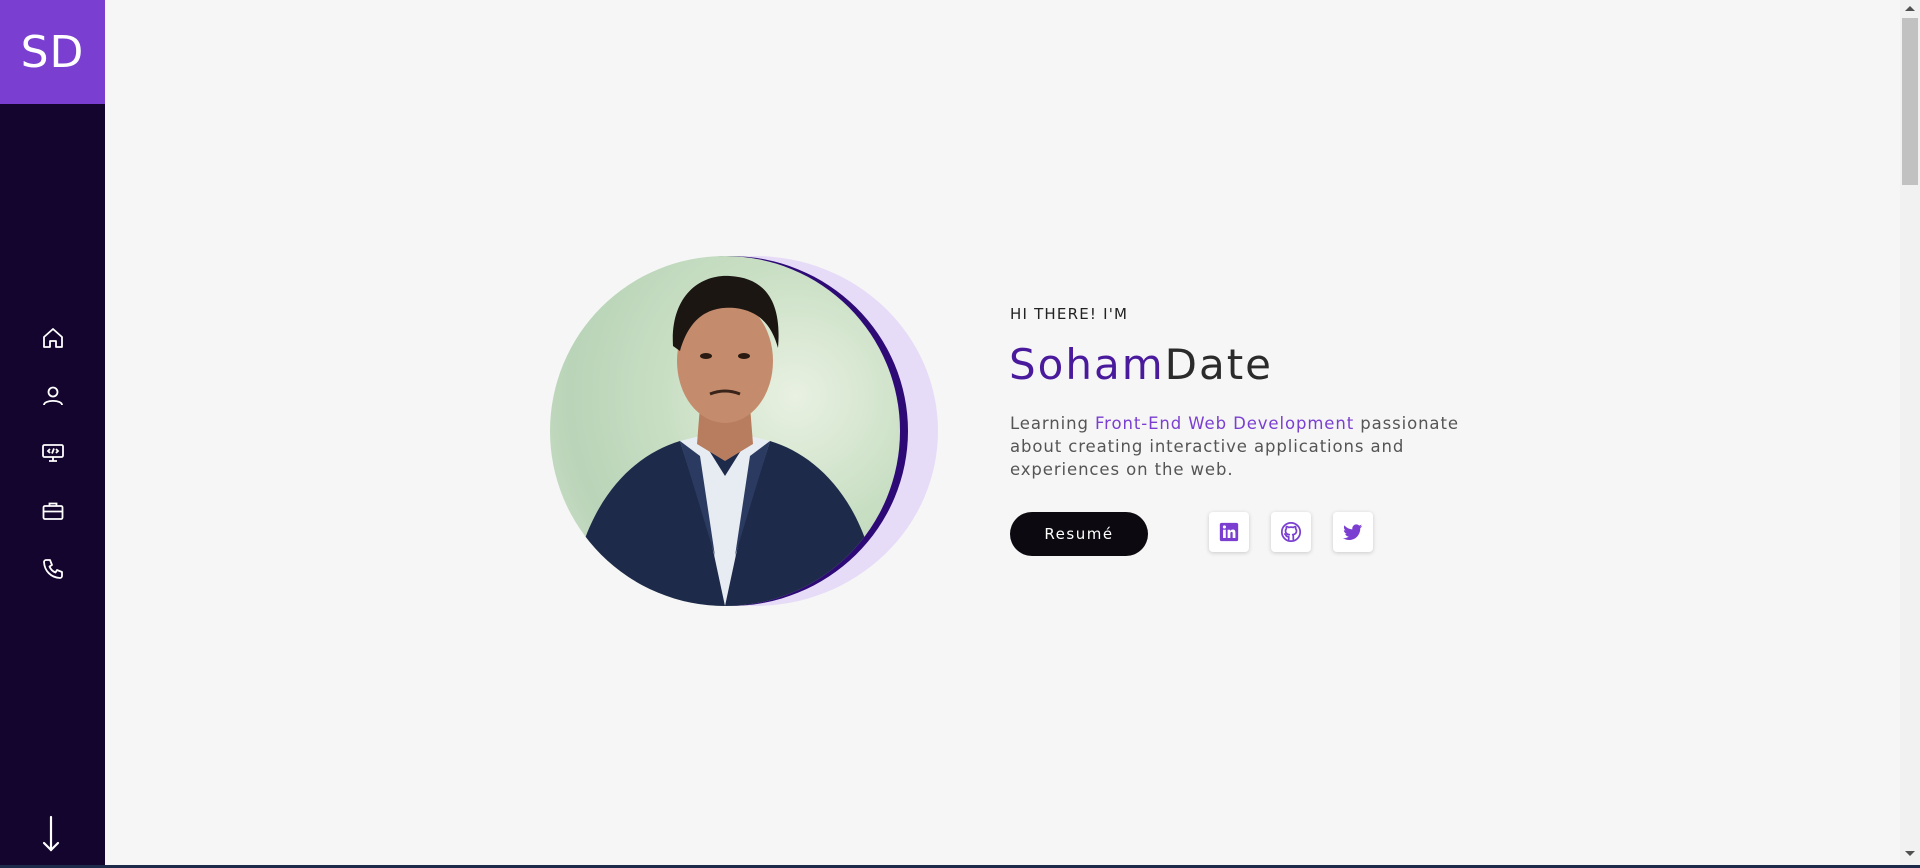  I want to click on monitor-code-icon, so click(53, 453).